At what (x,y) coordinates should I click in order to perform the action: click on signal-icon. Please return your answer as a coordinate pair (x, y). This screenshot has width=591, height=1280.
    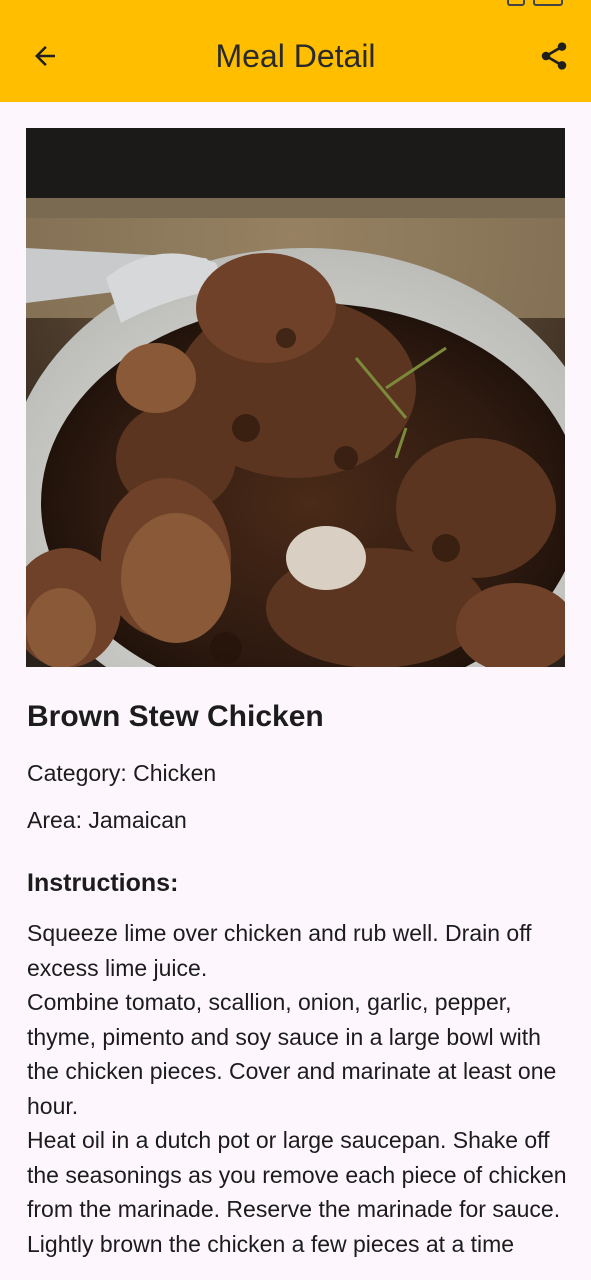
    Looking at the image, I should click on (516, 3).